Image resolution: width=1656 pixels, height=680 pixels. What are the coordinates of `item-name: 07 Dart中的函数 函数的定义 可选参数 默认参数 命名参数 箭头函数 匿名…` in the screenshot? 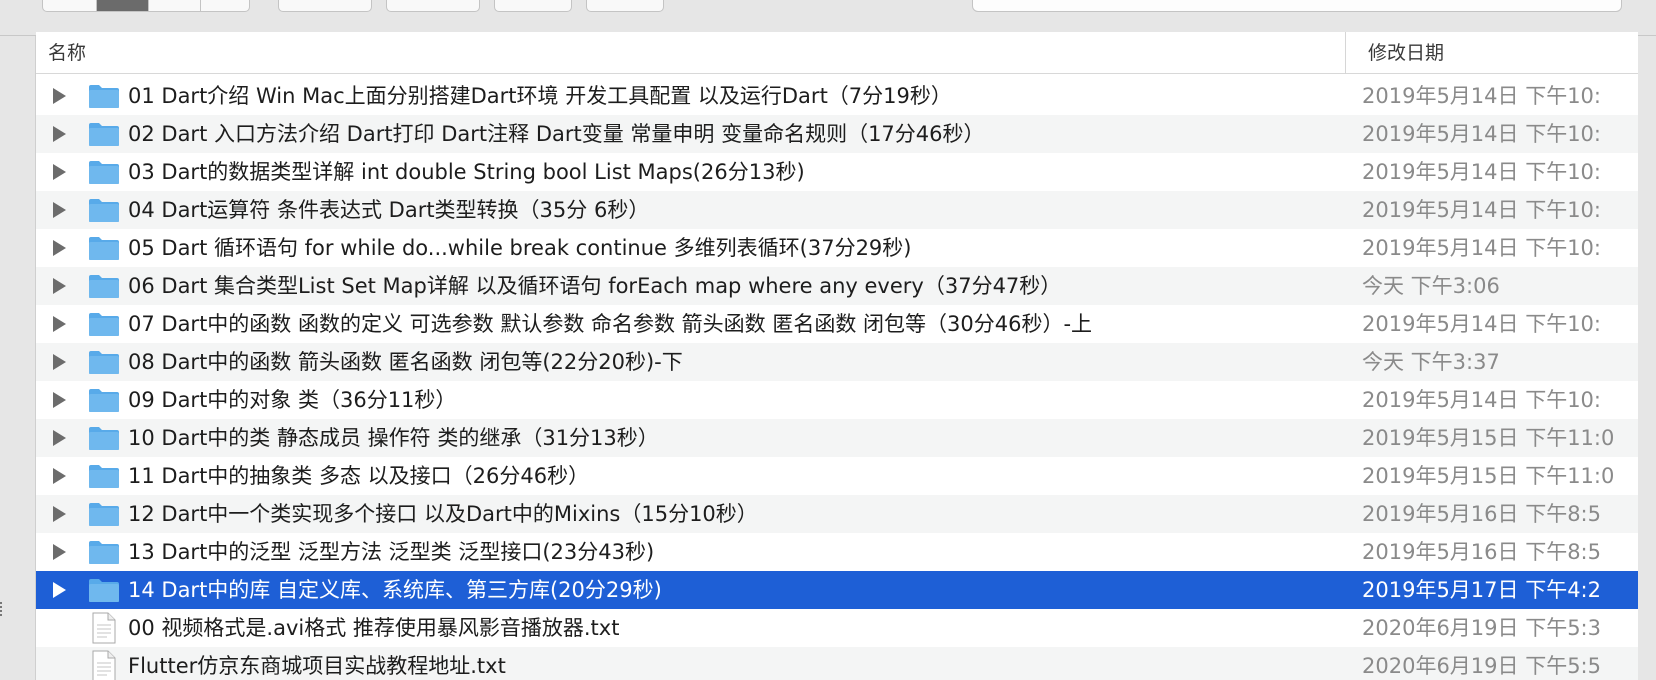 It's located at (610, 324).